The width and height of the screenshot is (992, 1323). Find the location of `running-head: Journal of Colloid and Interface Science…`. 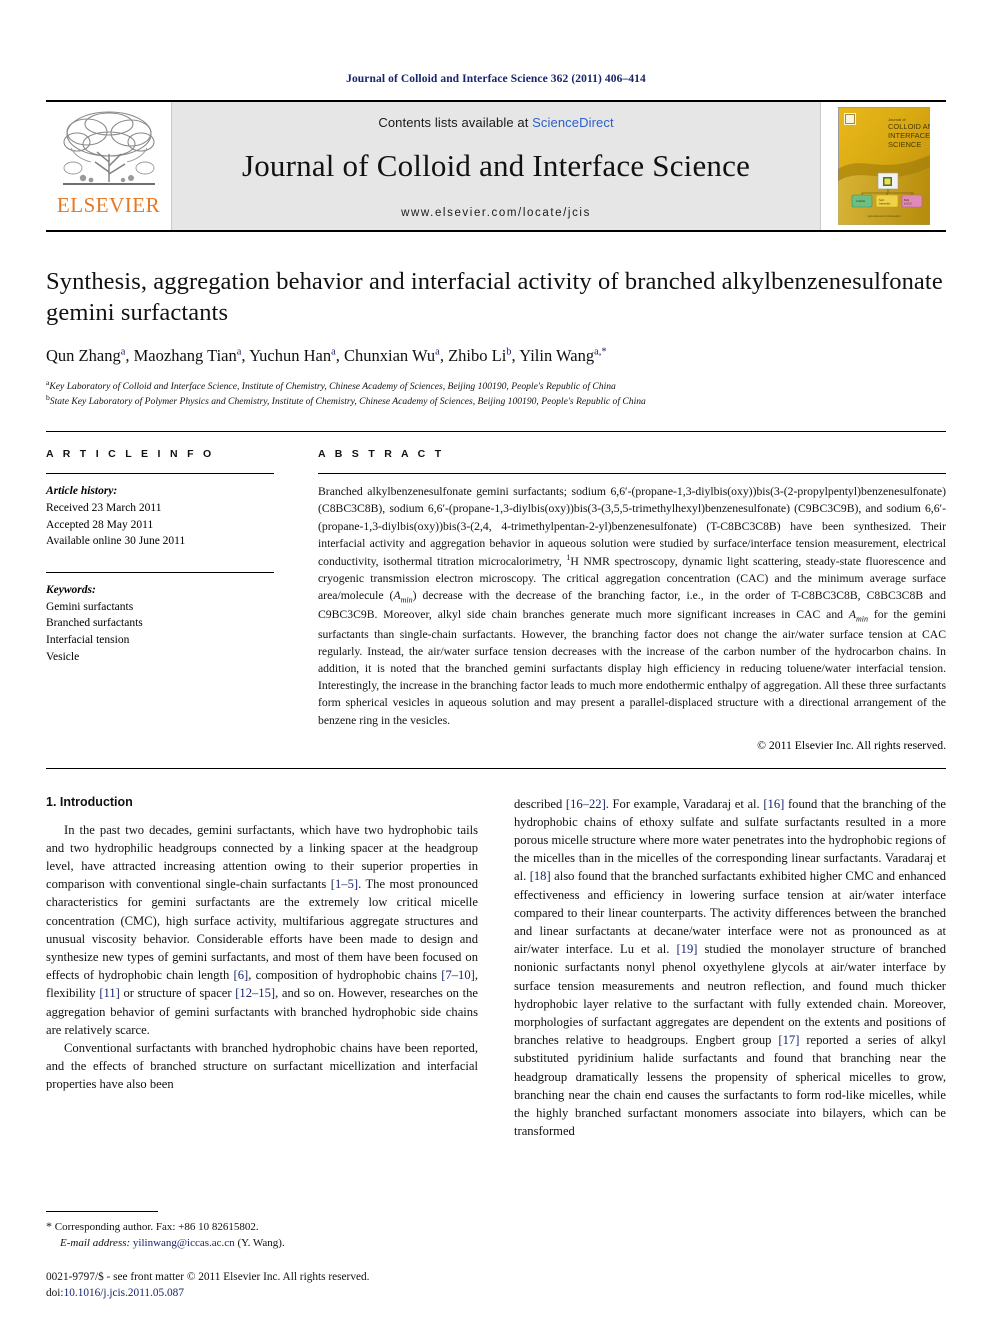

running-head: Journal of Colloid and Interface Science… is located at coordinates (496, 79).